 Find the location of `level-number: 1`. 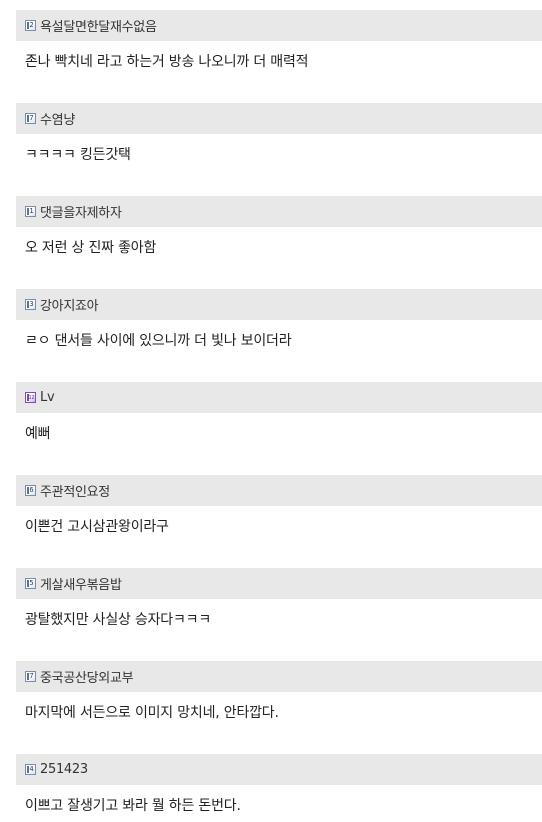

level-number: 1 is located at coordinates (31, 211).